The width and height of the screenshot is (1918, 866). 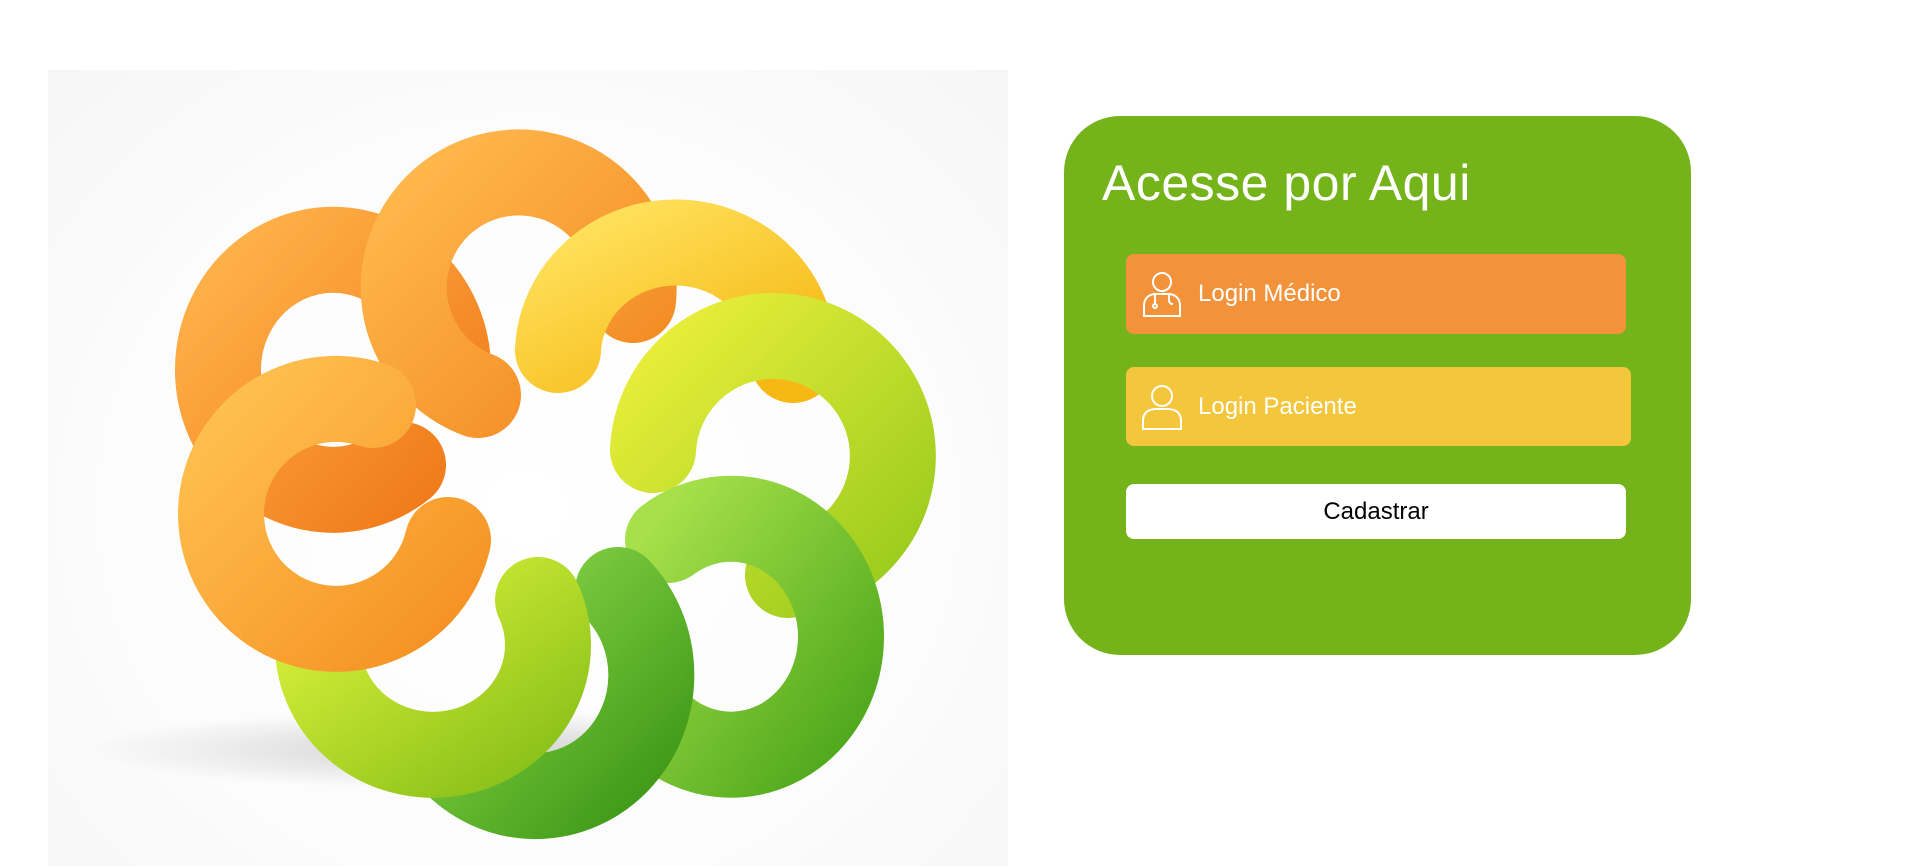 I want to click on login-medico-button: Login Médico, so click(x=1376, y=294).